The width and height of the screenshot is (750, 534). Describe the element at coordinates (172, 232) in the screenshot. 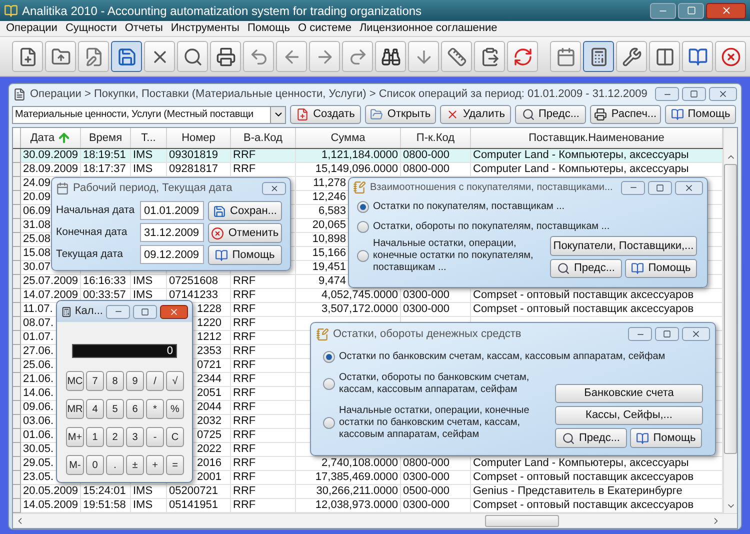

I see `date-field: 31.12.2009` at that location.